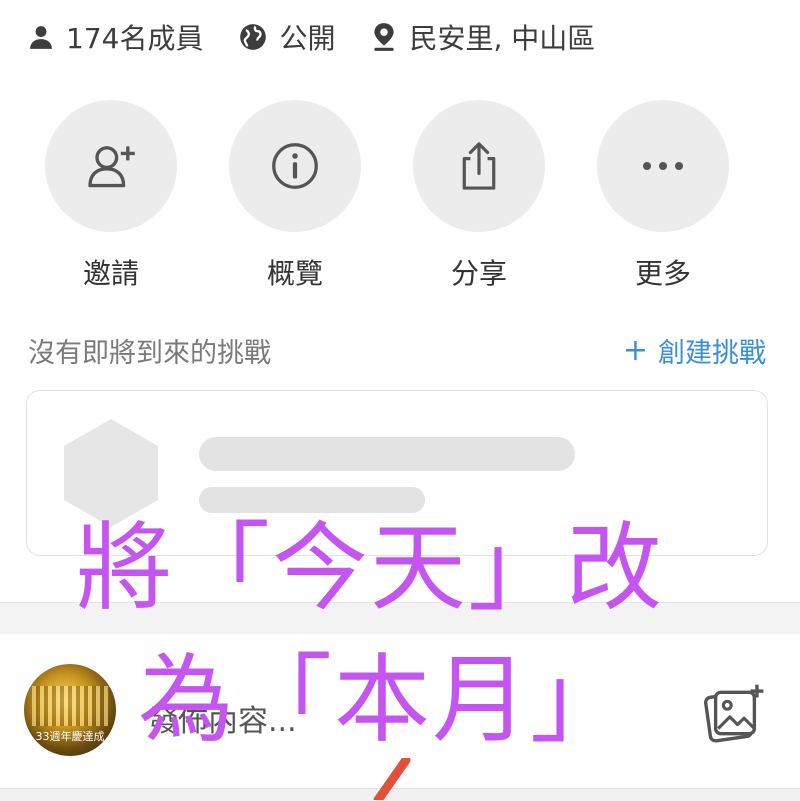 The image size is (800, 801). I want to click on challenges-header: 沒有即將到來的挑戰 + 創建挑戰, so click(397, 350).